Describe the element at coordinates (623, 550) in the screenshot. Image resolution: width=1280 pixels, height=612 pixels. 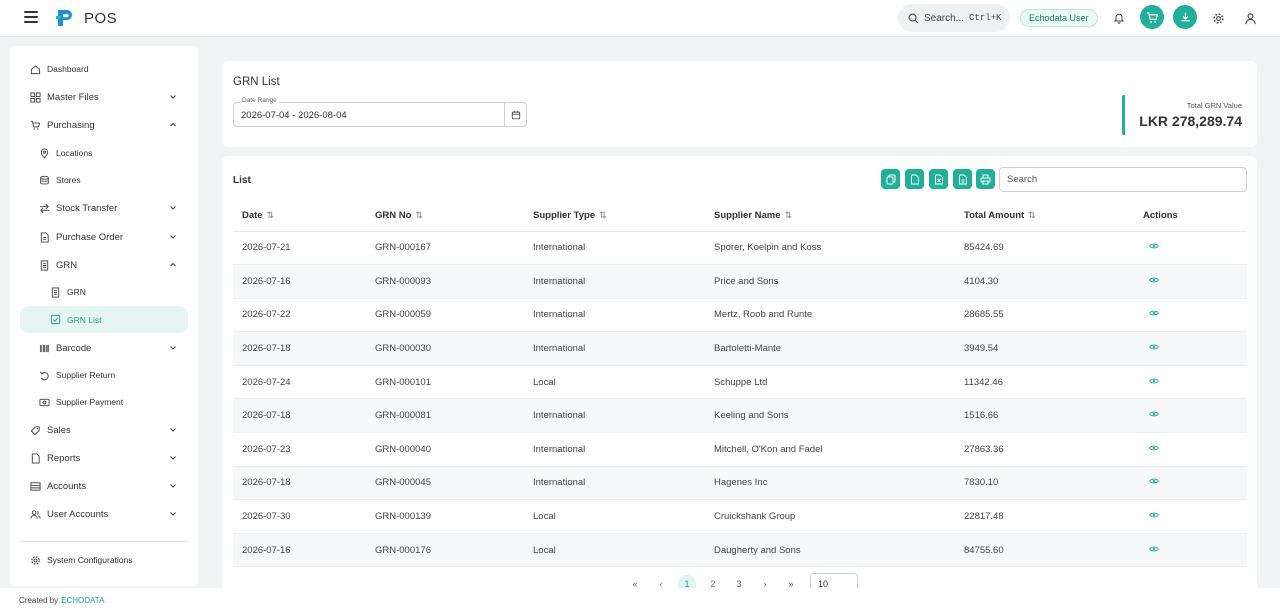
I see `cell-supplier-type: Local` at that location.